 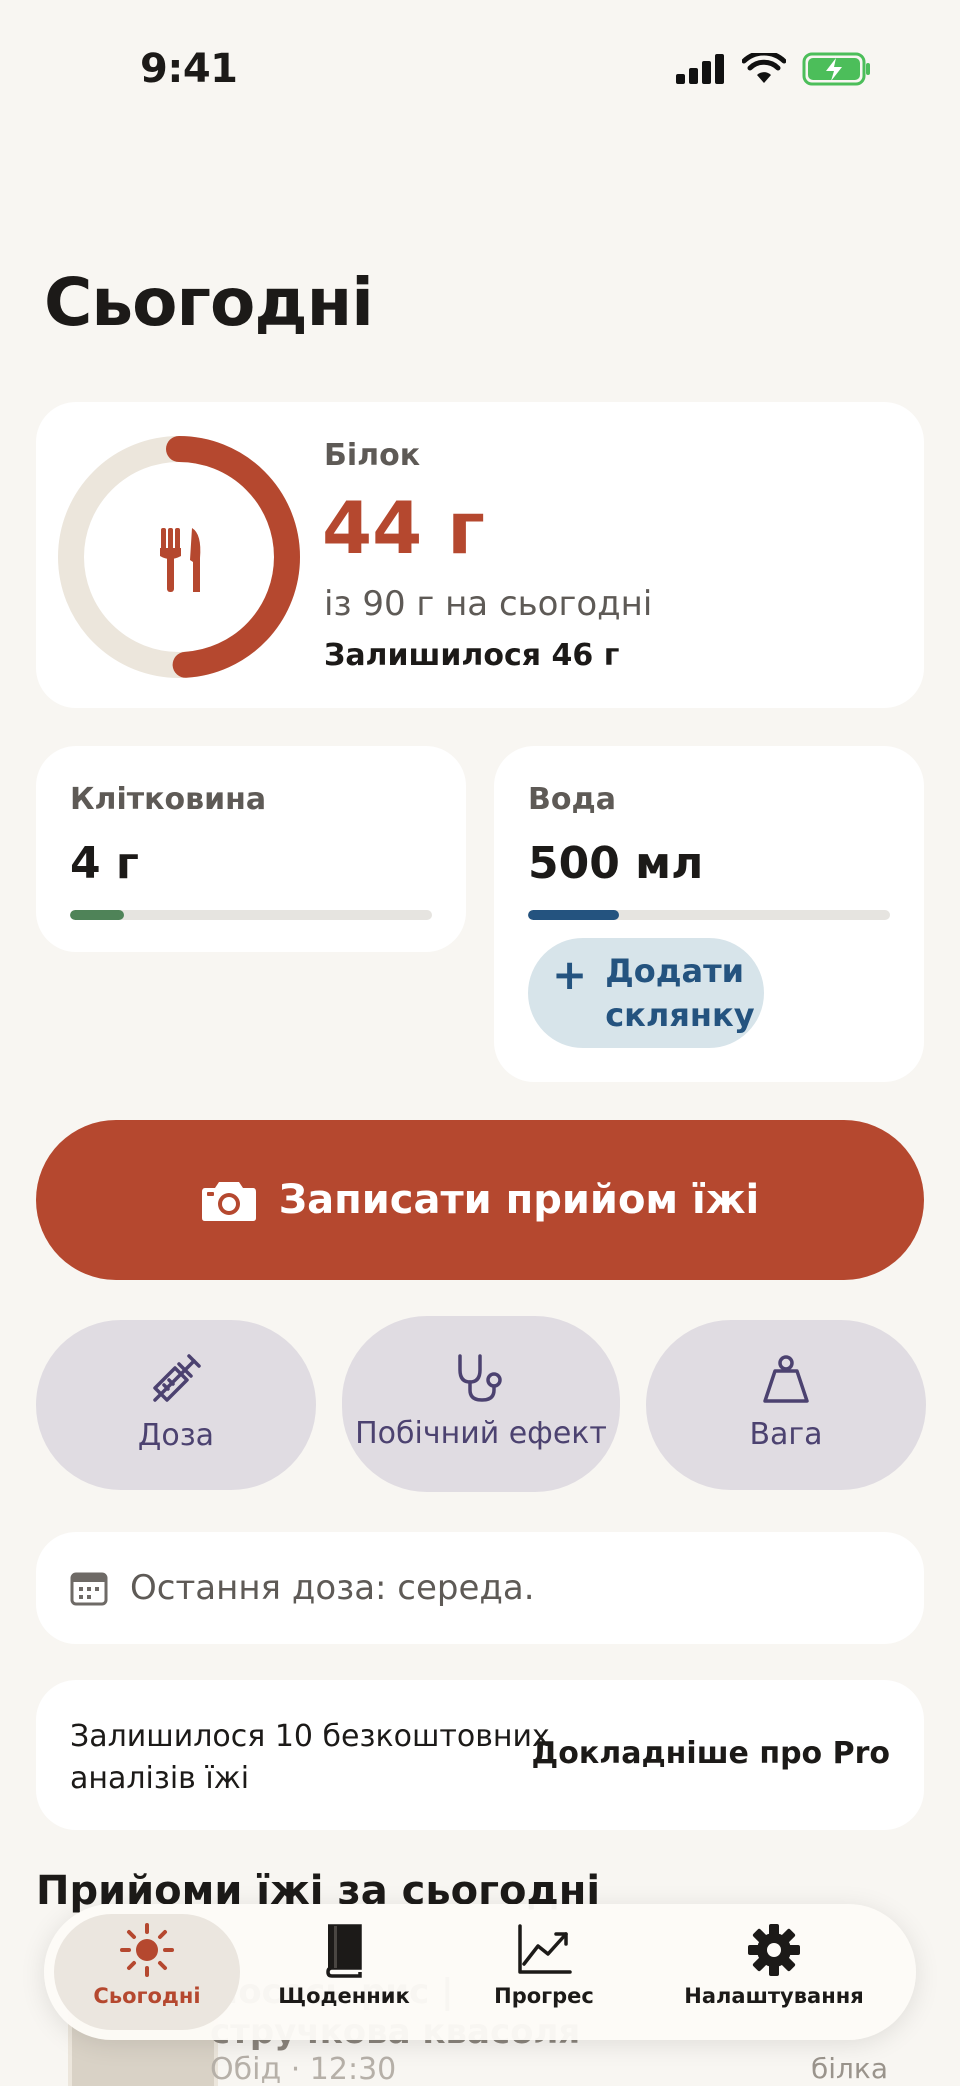 What do you see at coordinates (104, 863) in the screenshot?
I see `fiber-value: 4 г` at bounding box center [104, 863].